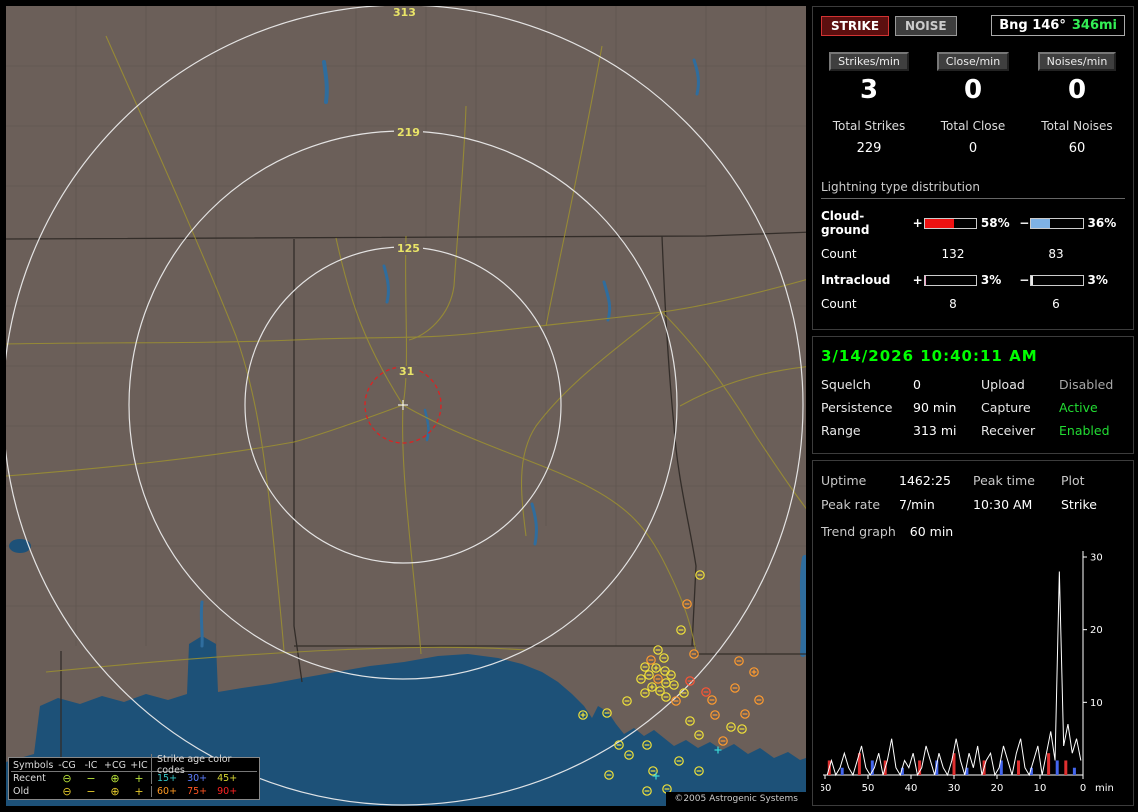 The height and width of the screenshot is (812, 1138). I want to click on capture-value: Active, so click(1078, 407).